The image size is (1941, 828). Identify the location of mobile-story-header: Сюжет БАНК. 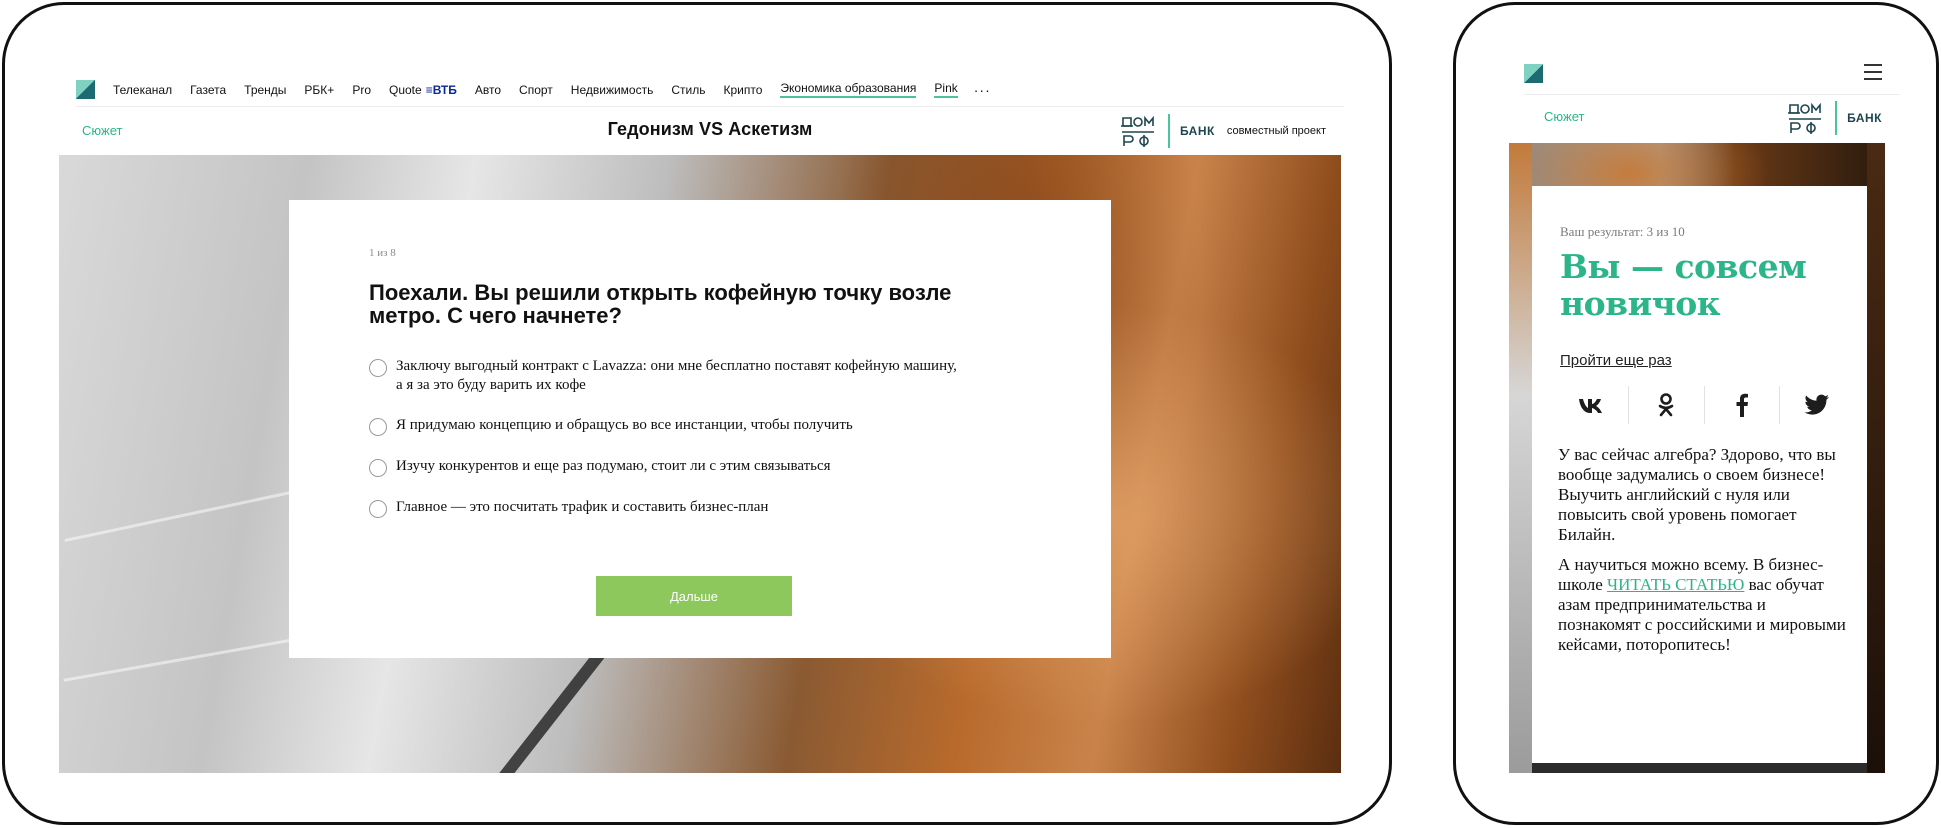
(1712, 119).